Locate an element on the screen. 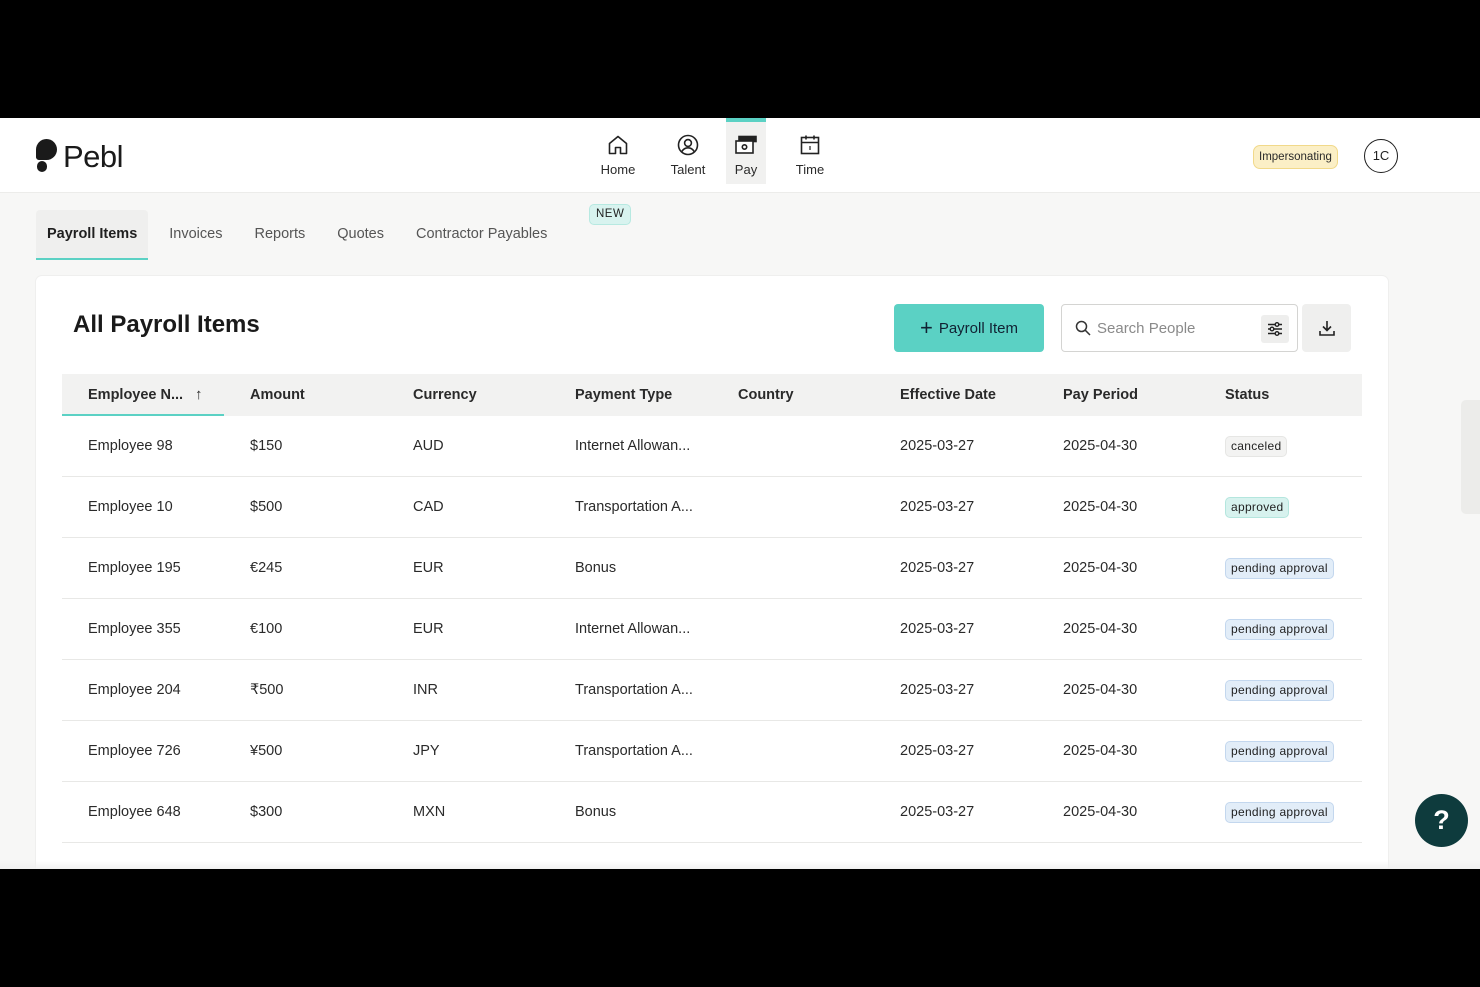 Image resolution: width=1480 pixels, height=987 pixels. download-button is located at coordinates (1326, 328).